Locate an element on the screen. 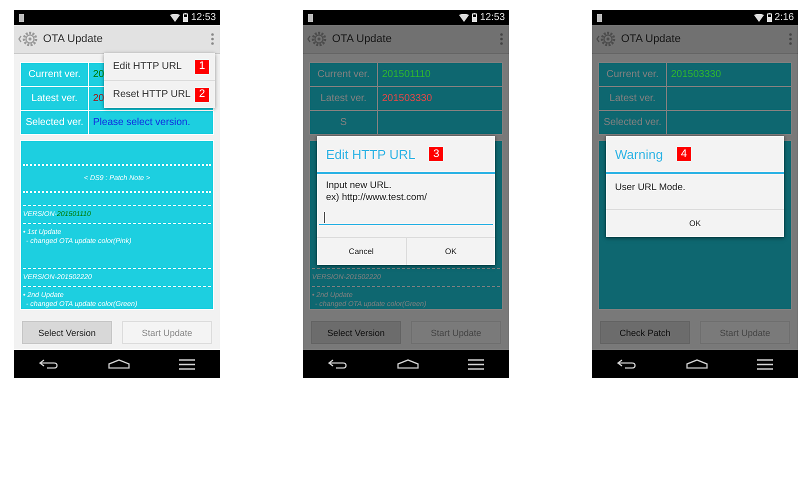  dialog-message: Input new URL. is located at coordinates (359, 185).